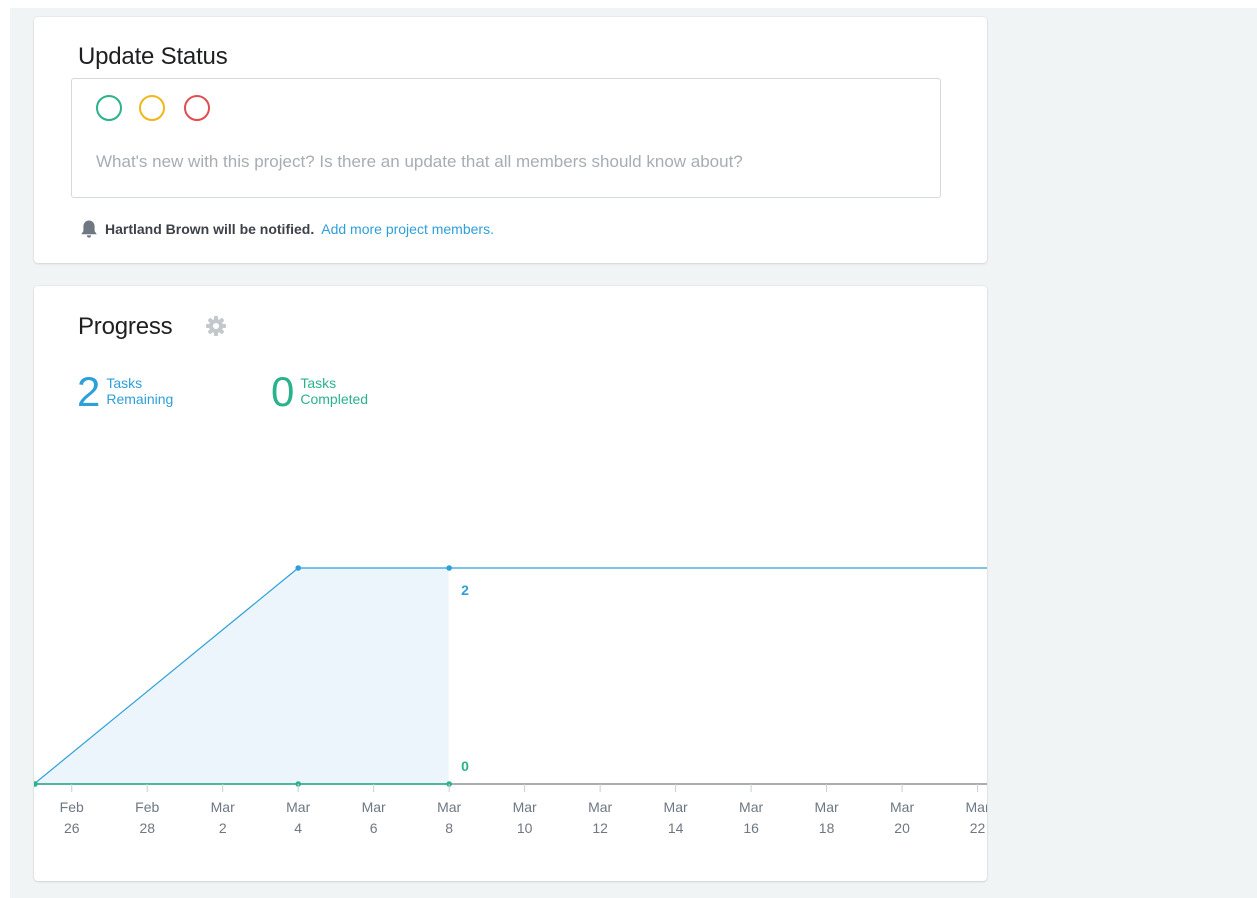  I want to click on x-tick-label-day: 16, so click(751, 828).